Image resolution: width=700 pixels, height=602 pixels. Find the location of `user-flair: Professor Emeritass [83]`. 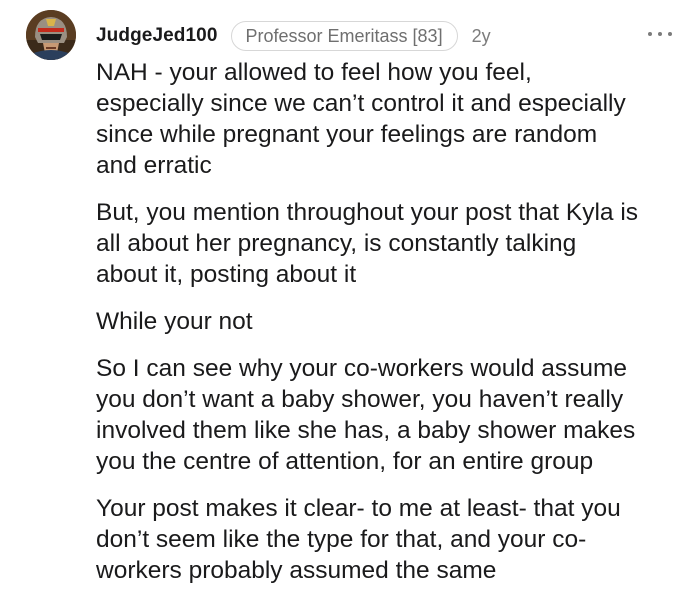

user-flair: Professor Emeritass [83] is located at coordinates (344, 36).